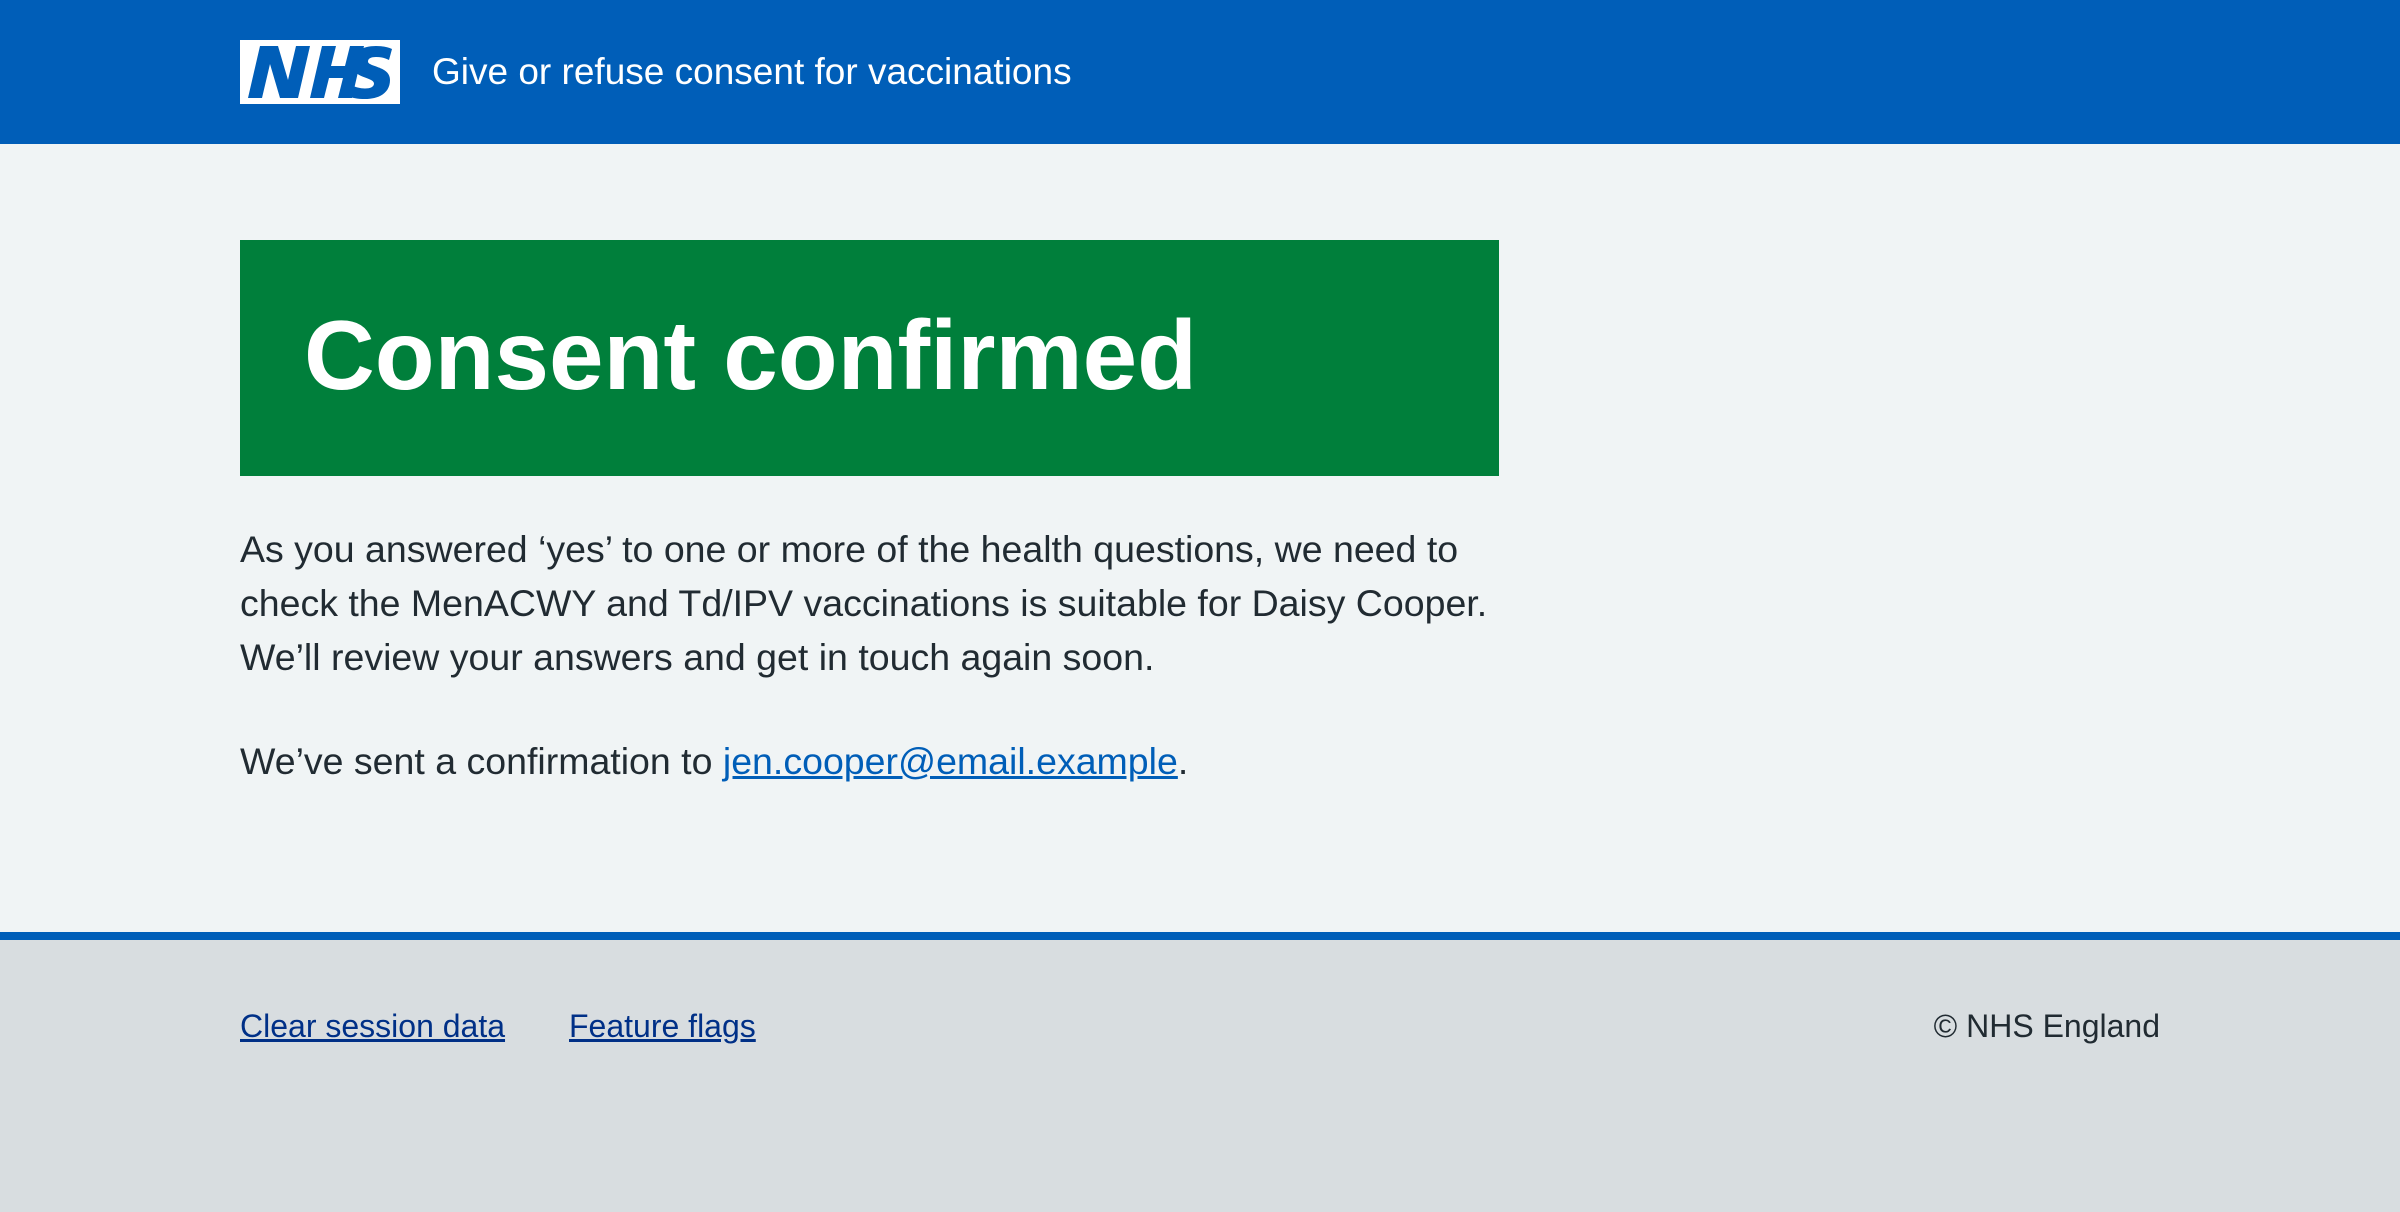 Image resolution: width=2400 pixels, height=1212 pixels. I want to click on copyright: © NHS England, so click(2046, 1026).